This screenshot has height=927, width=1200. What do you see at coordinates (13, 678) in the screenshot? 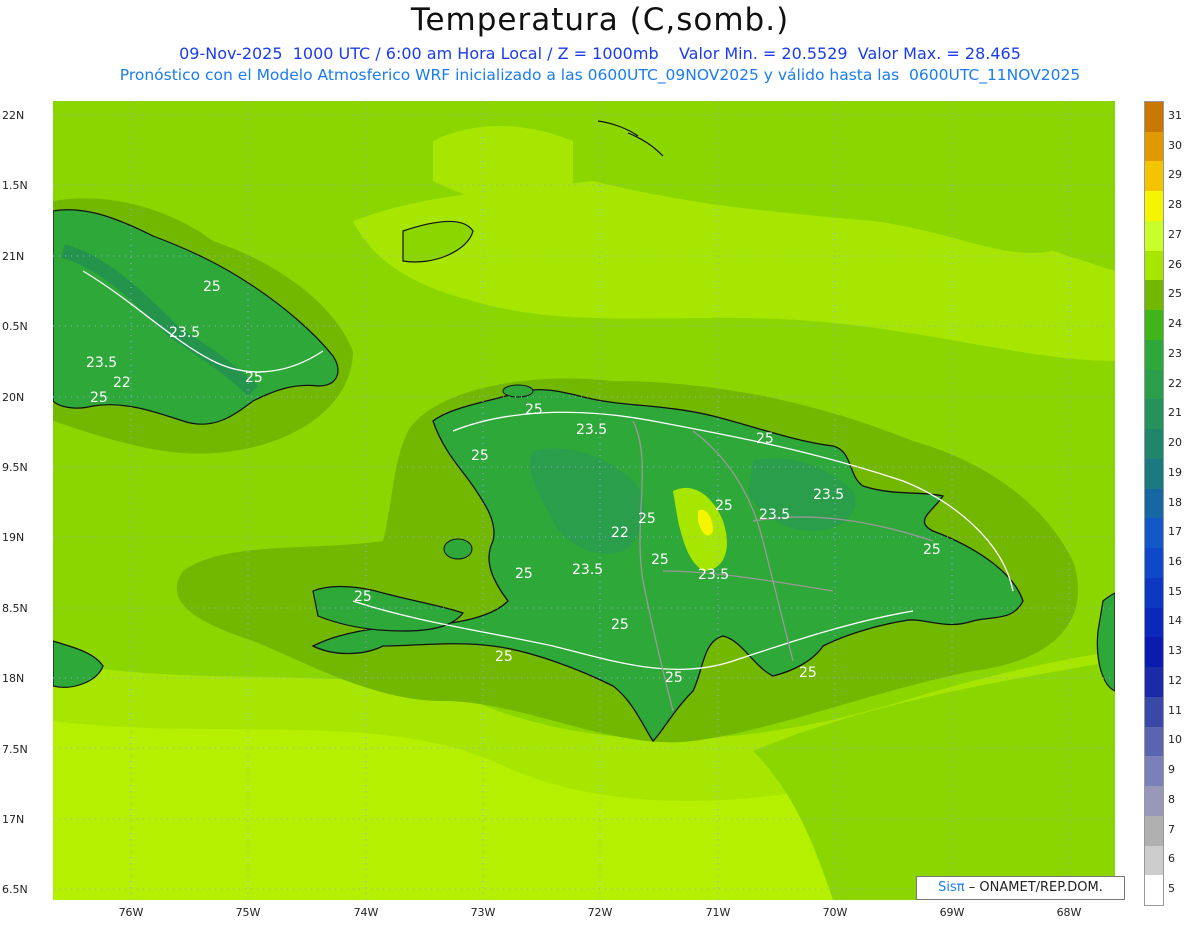
I see `lat-tick: 18N` at bounding box center [13, 678].